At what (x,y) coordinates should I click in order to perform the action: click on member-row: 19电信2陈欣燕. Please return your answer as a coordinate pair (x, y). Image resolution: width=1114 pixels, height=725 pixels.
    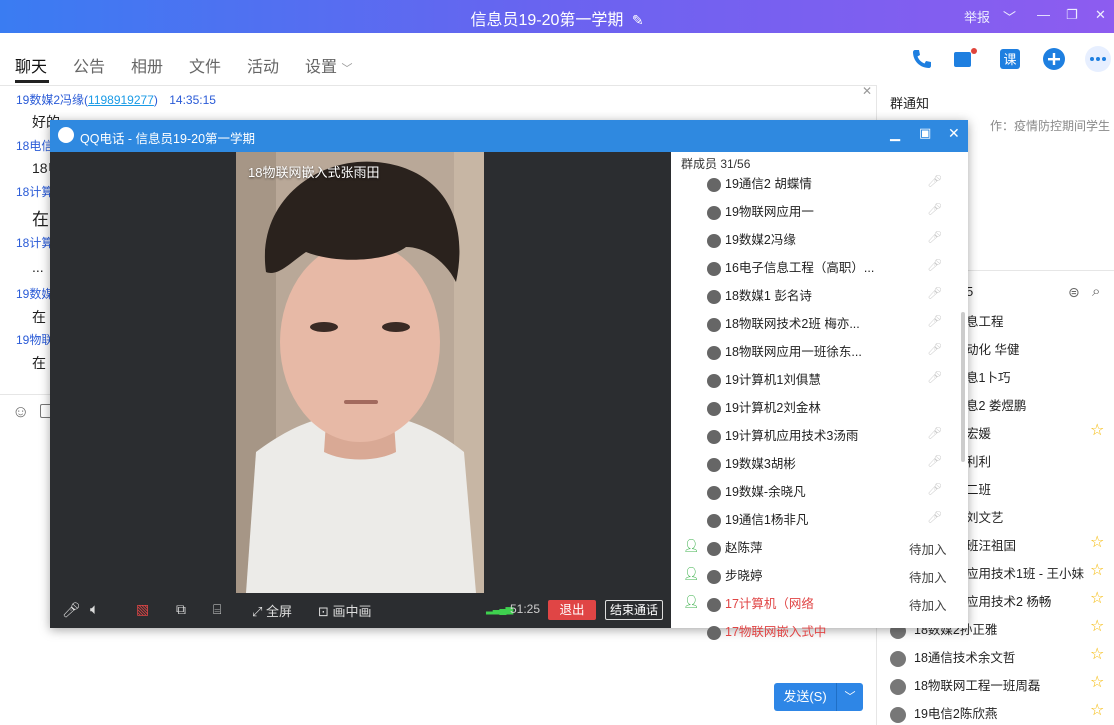
    Looking at the image, I should click on (943, 713).